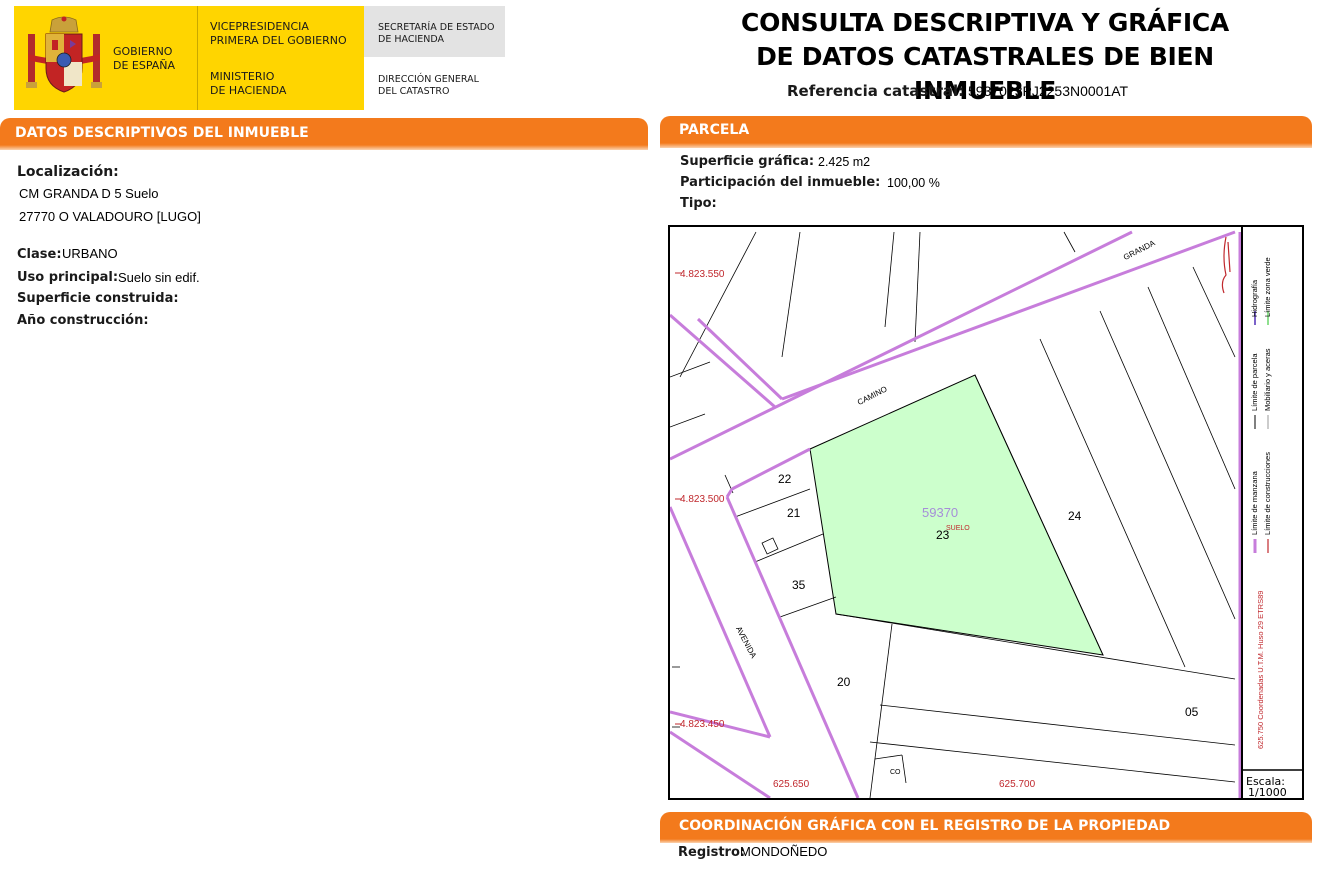 This screenshot has width=1317, height=869. What do you see at coordinates (197, 58) in the screenshot?
I see `logo-divider` at bounding box center [197, 58].